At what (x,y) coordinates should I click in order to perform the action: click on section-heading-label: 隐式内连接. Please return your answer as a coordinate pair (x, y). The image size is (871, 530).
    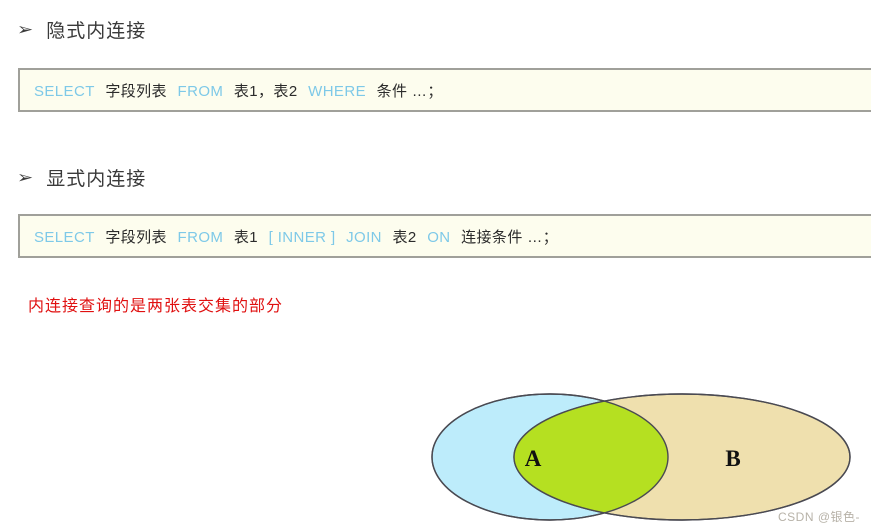
    Looking at the image, I should click on (96, 31).